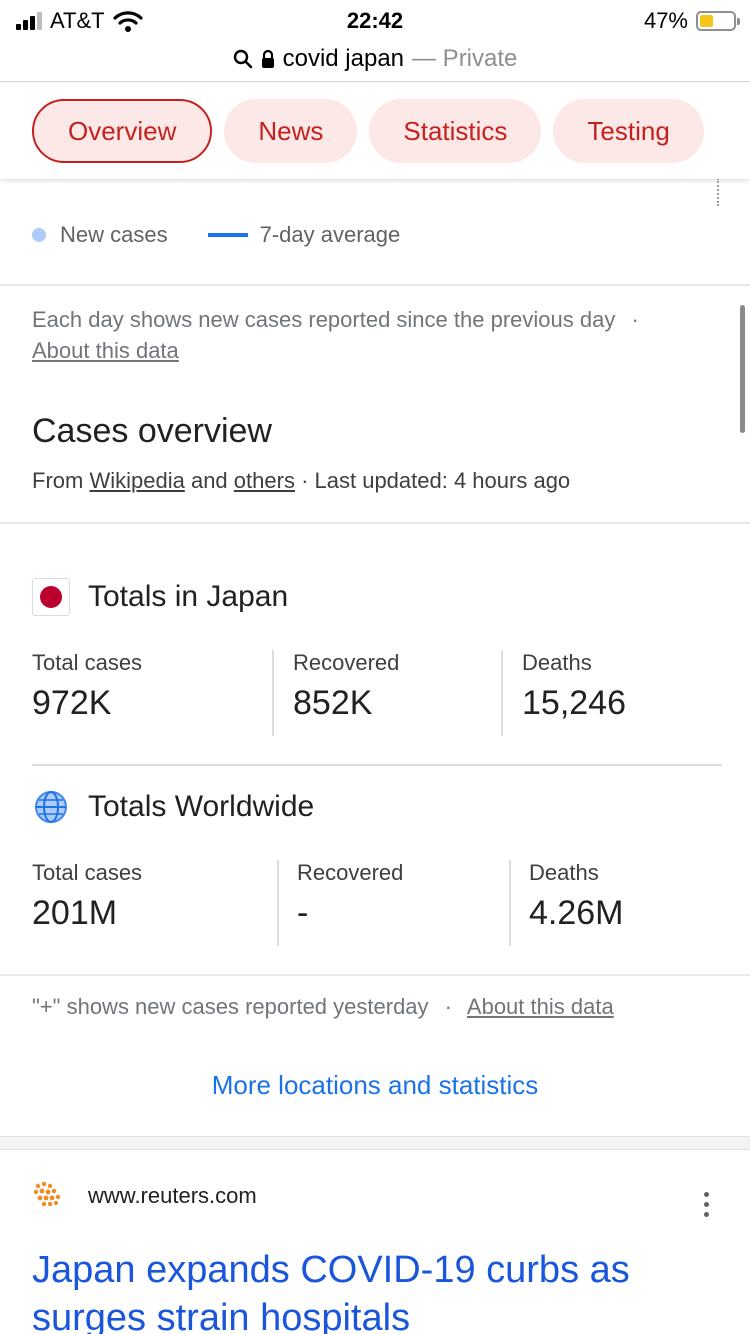 This screenshot has height=1334, width=750. I want to click on search-icon, so click(242, 58).